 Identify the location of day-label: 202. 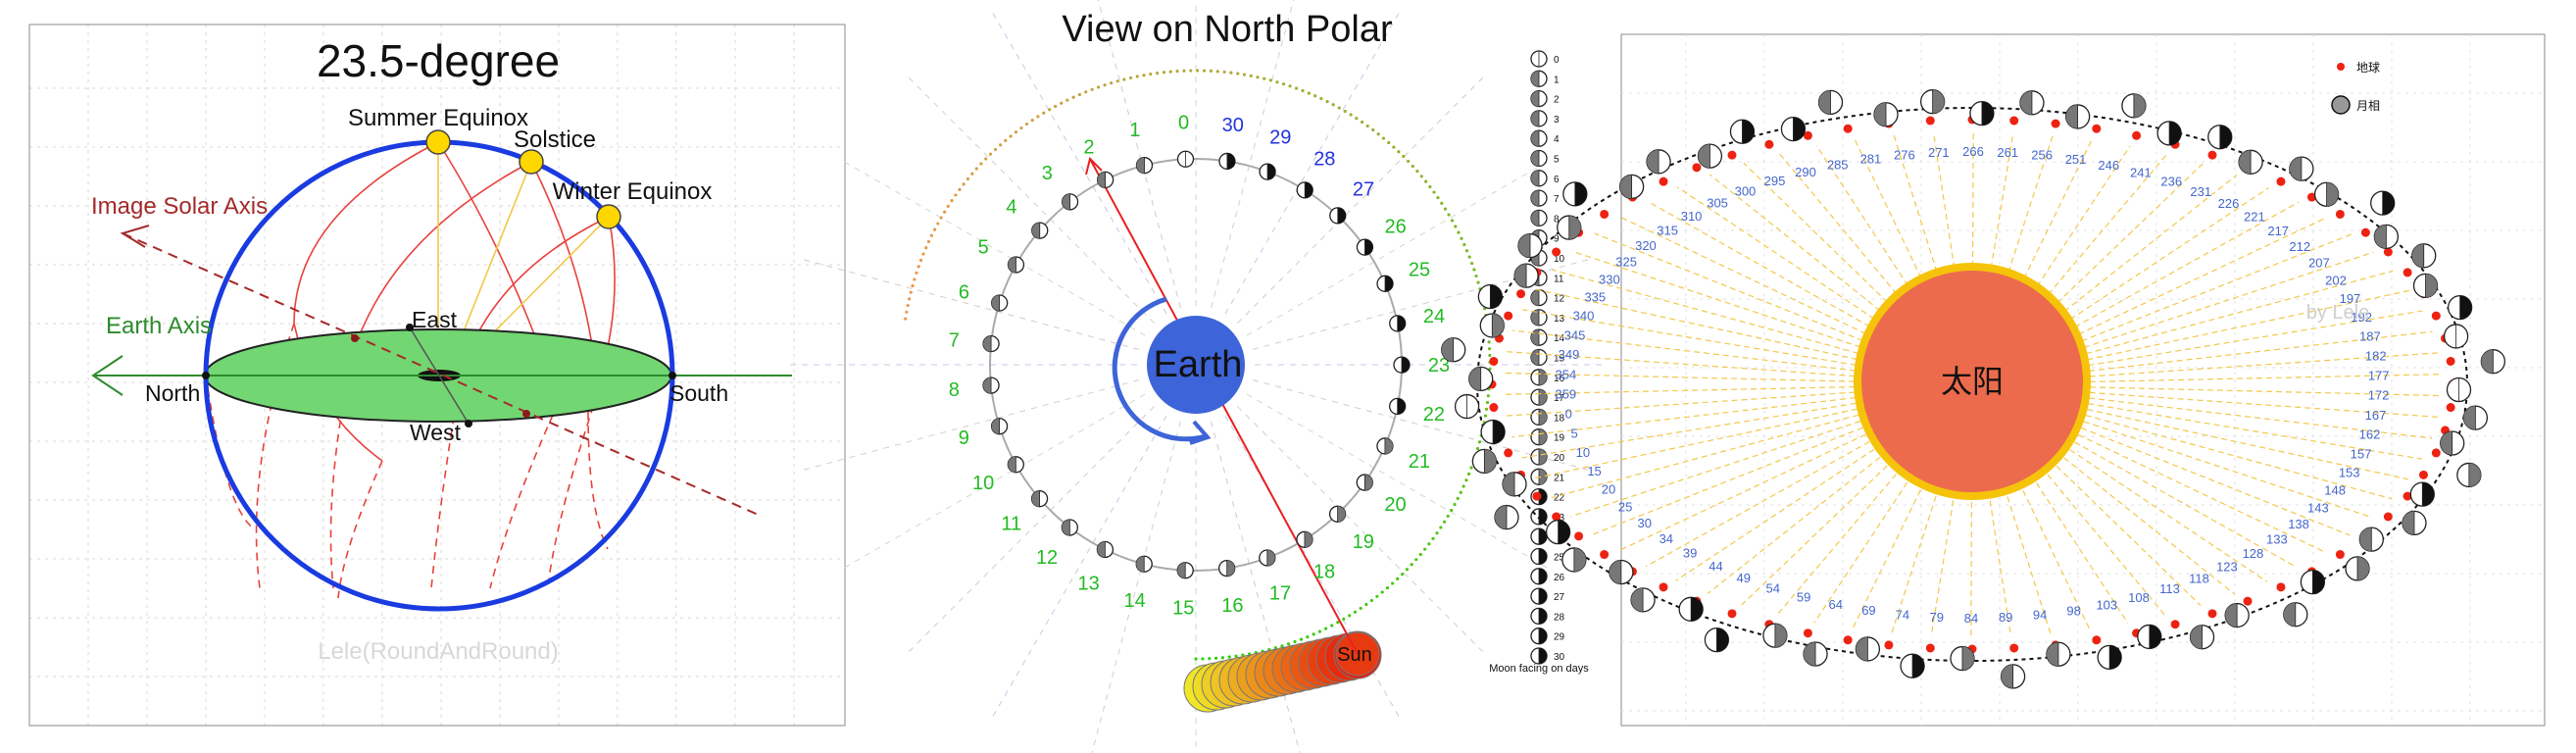
(2336, 280).